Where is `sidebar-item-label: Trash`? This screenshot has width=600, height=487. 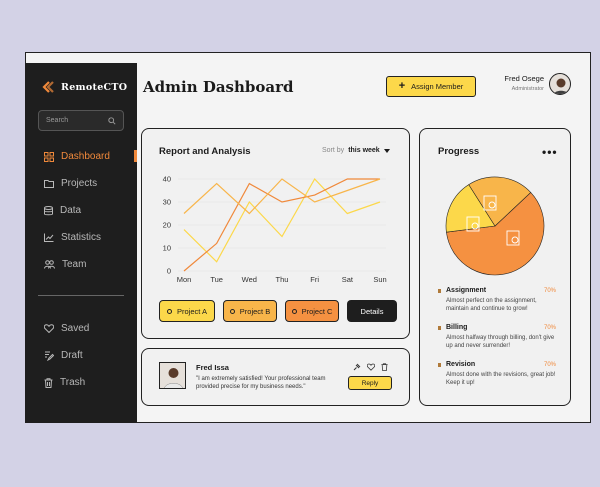
sidebar-item-label: Trash is located at coordinates (73, 382).